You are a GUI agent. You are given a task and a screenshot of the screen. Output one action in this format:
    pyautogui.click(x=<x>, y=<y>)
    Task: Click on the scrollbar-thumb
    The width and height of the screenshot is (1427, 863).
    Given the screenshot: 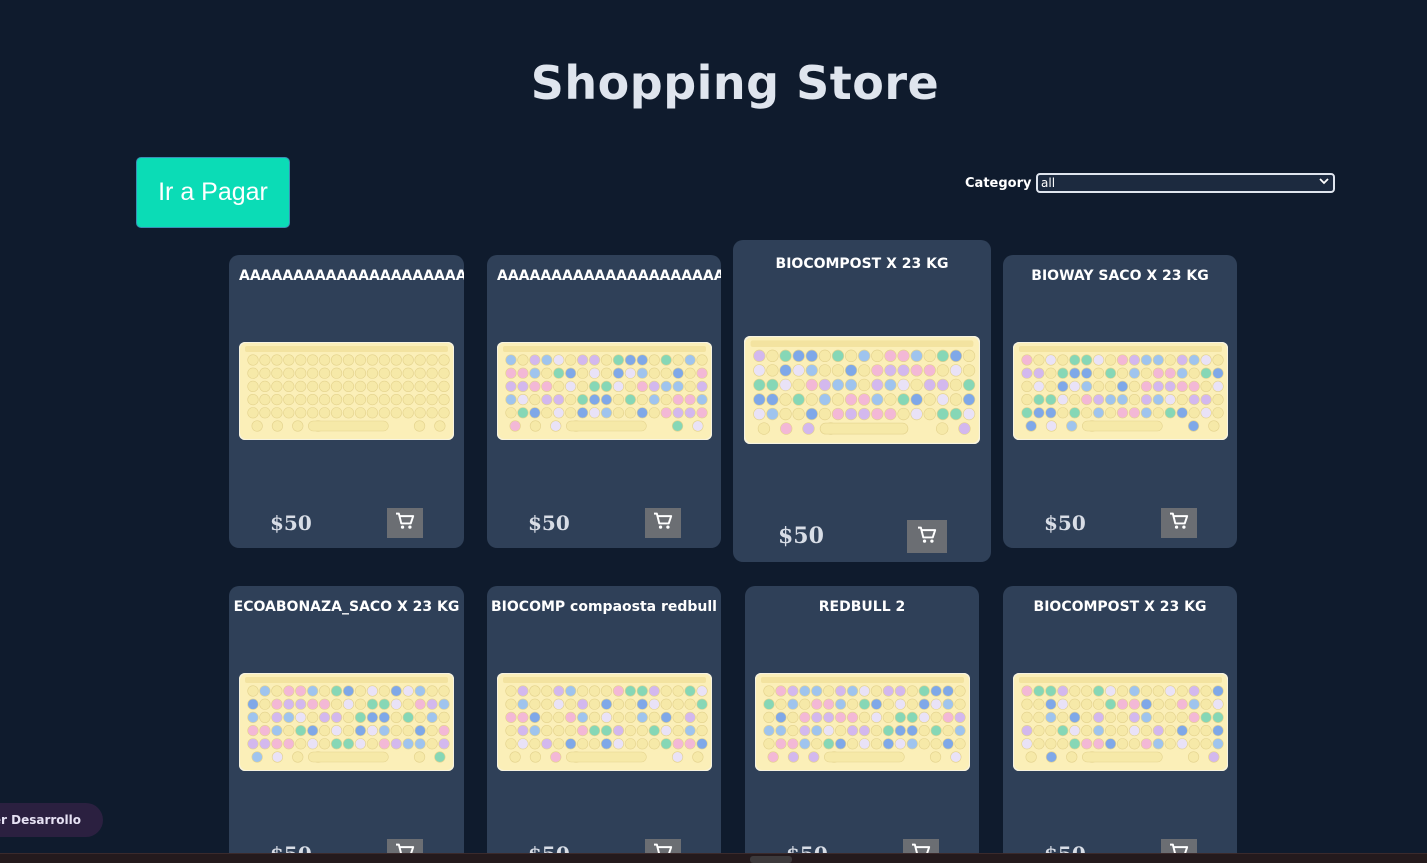 What is the action you would take?
    pyautogui.click(x=771, y=859)
    